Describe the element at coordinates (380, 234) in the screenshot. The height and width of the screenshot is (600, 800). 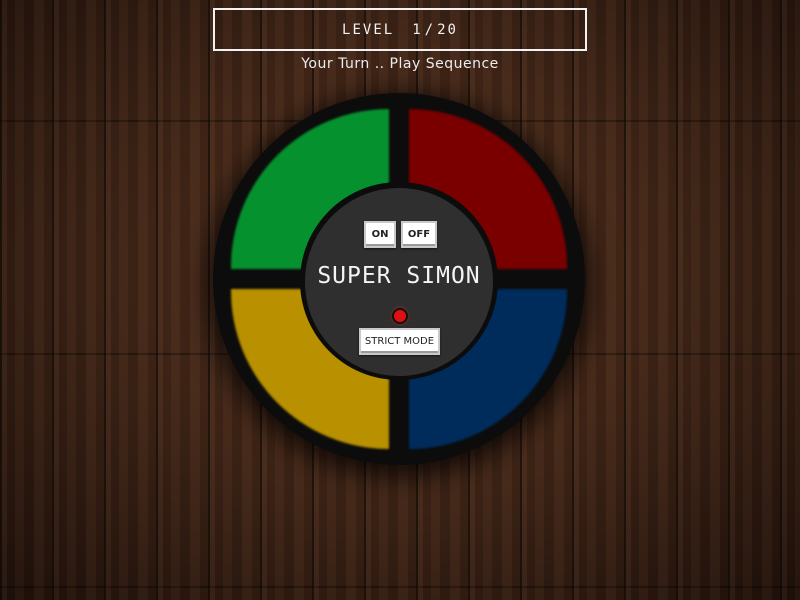
I see `power-on-button: ON` at that location.